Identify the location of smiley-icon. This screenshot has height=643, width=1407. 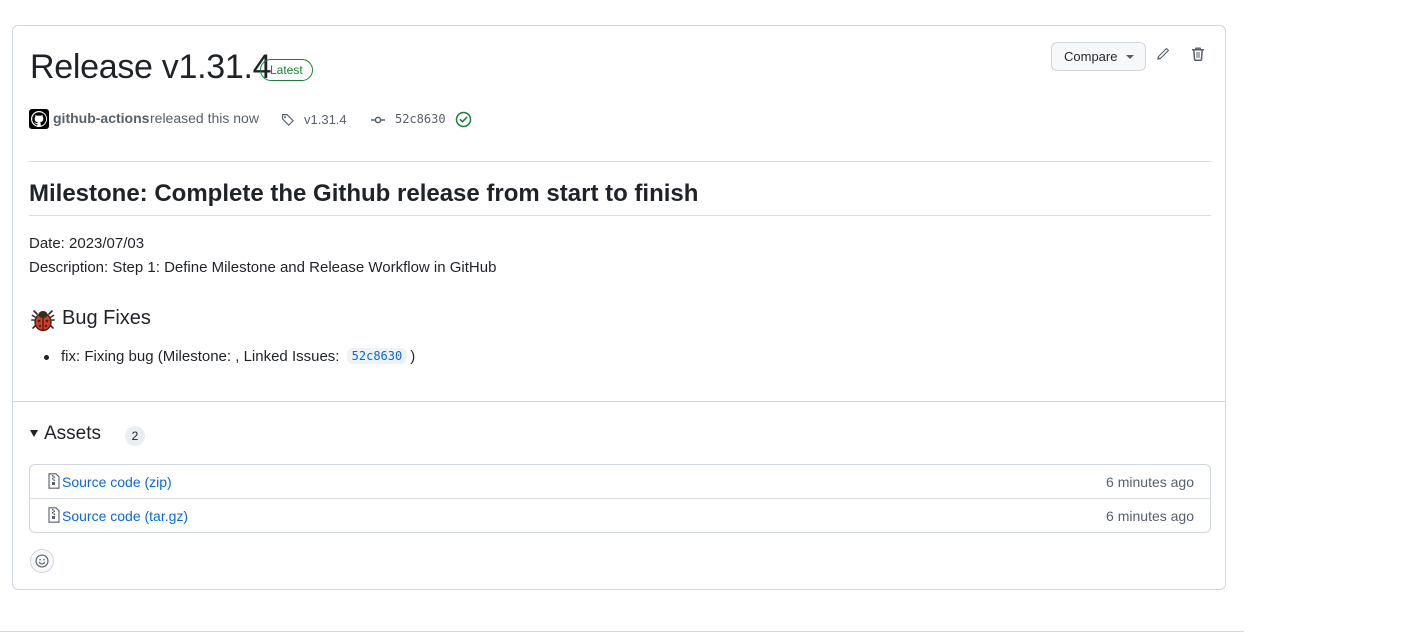
(42, 561).